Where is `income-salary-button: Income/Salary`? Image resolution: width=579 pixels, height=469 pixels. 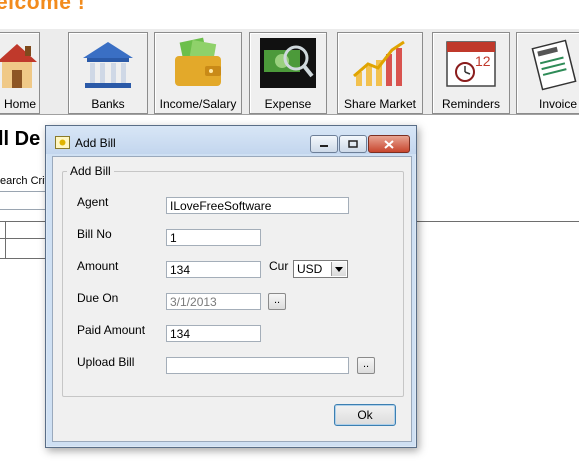
income-salary-button: Income/Salary is located at coordinates (198, 73).